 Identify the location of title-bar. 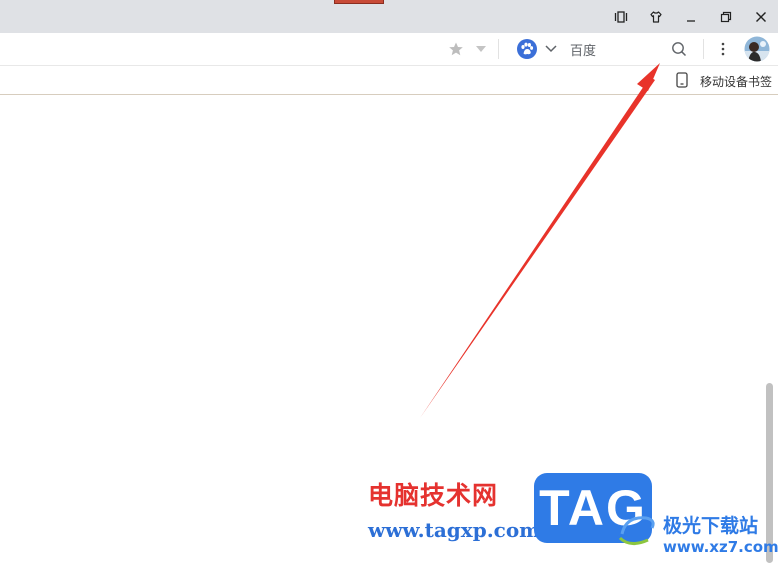
(389, 16).